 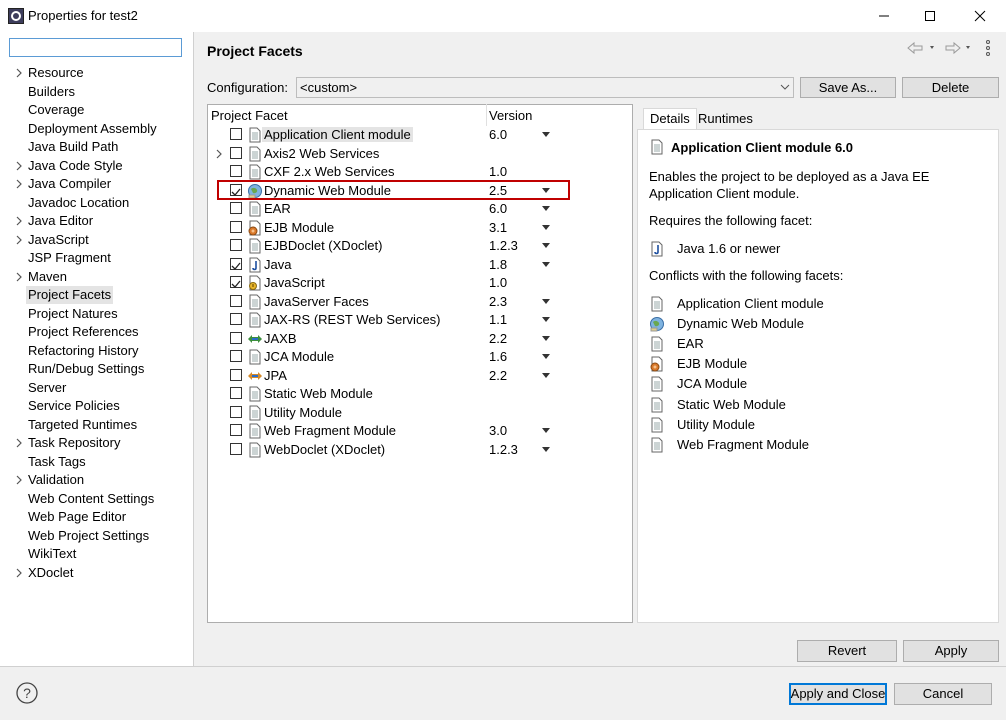 What do you see at coordinates (670, 118) in the screenshot?
I see `tab-details: Details` at bounding box center [670, 118].